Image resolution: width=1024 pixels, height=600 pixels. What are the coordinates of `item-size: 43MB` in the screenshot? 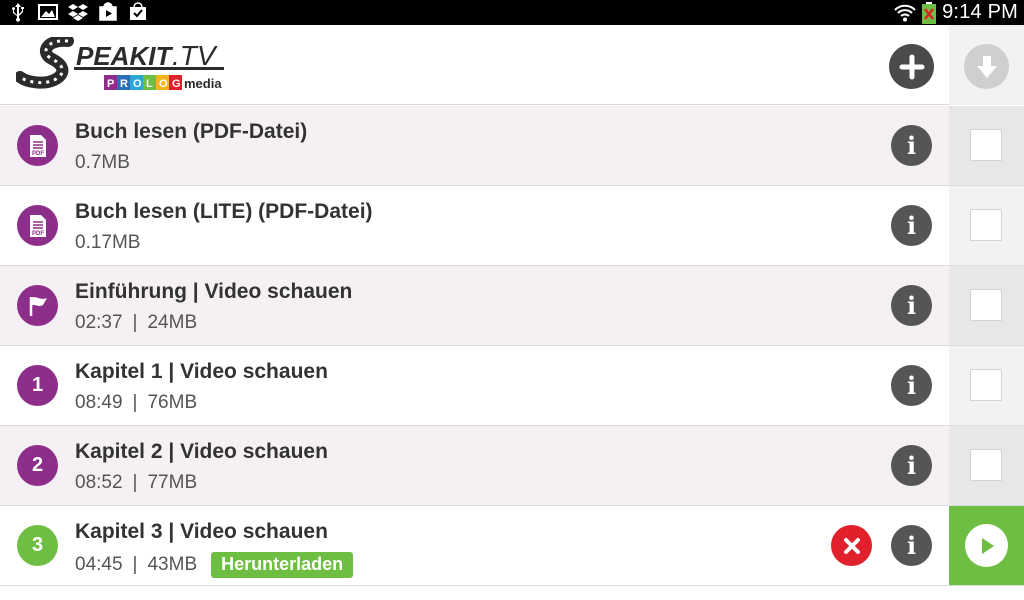 It's located at (172, 564).